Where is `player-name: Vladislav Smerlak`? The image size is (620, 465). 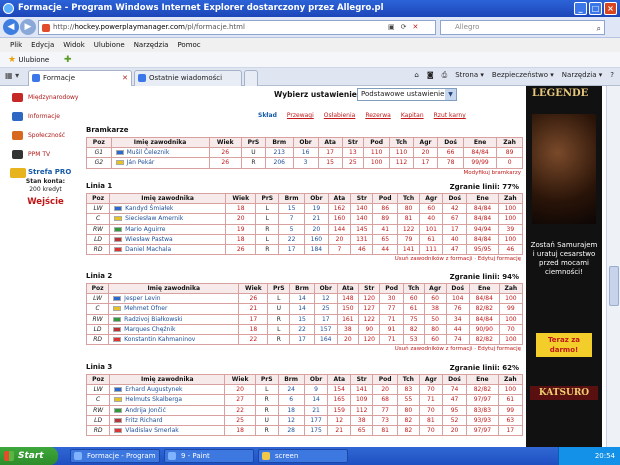 player-name: Vladislav Smerlak is located at coordinates (151, 430).